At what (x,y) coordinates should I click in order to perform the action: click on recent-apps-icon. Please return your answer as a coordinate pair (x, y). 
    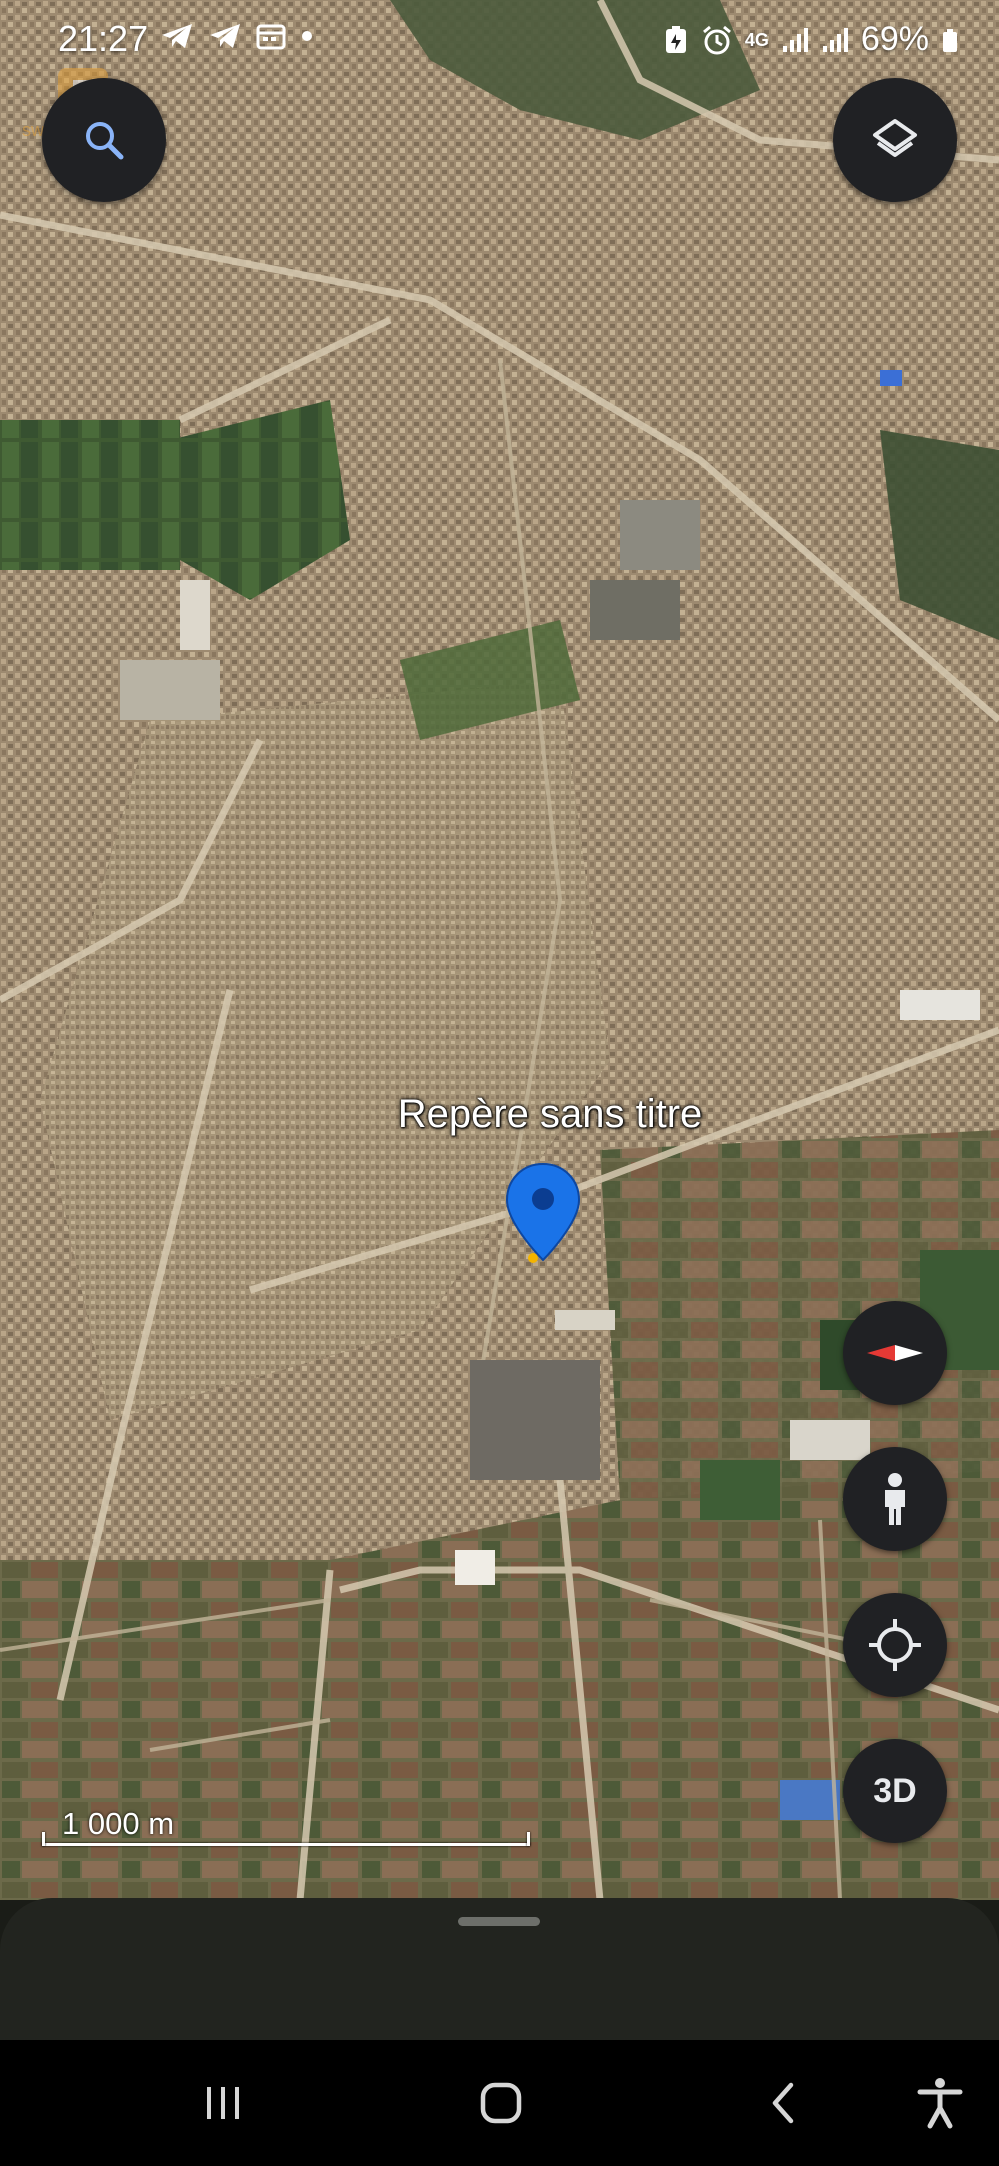
    Looking at the image, I should click on (223, 2103).